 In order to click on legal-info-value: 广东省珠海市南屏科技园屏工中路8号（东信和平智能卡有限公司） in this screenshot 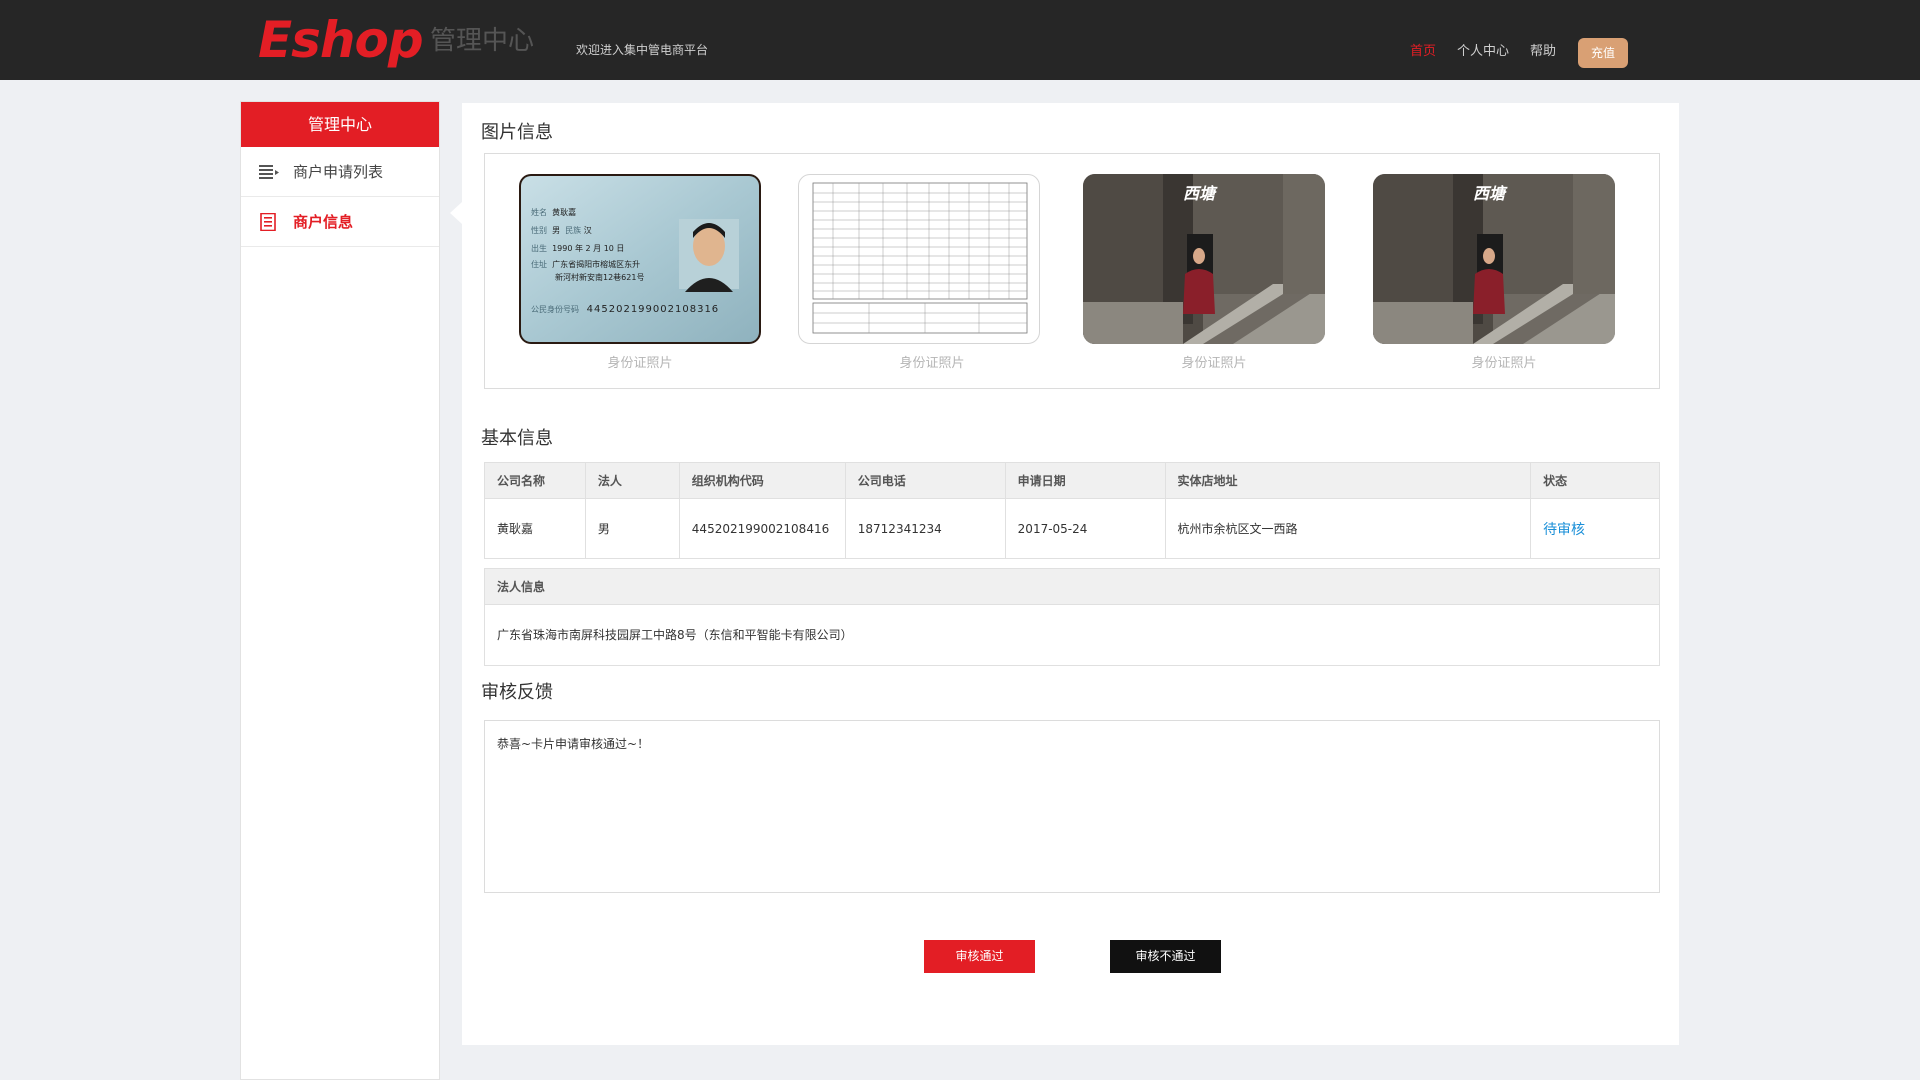, I will do `click(675, 635)`.